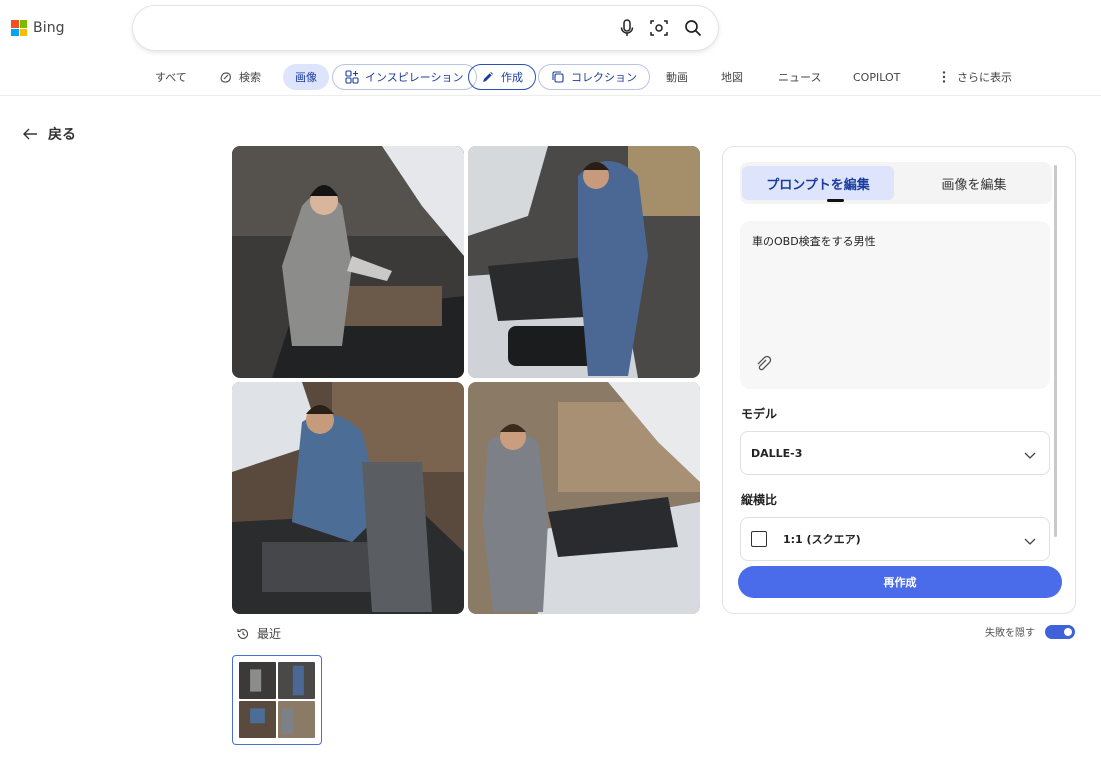 This screenshot has height=762, width=1101. Describe the element at coordinates (277, 700) in the screenshot. I see `recent-thumbnail` at that location.